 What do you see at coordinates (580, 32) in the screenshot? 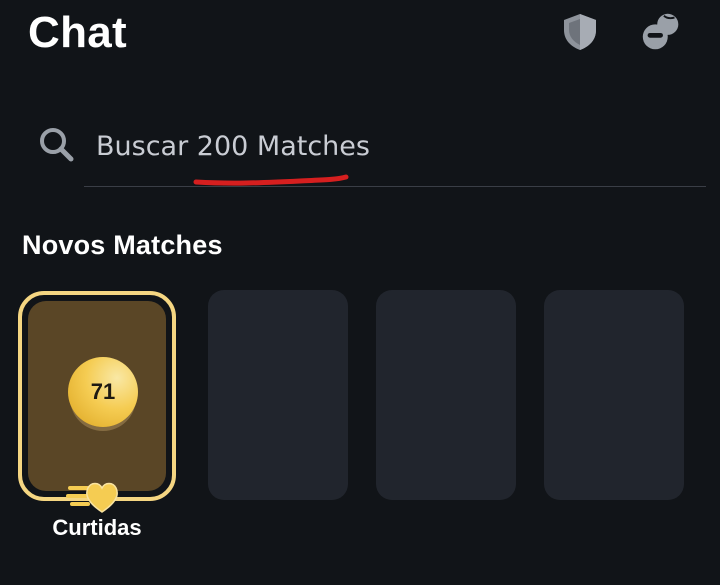
I see `shield-icon` at bounding box center [580, 32].